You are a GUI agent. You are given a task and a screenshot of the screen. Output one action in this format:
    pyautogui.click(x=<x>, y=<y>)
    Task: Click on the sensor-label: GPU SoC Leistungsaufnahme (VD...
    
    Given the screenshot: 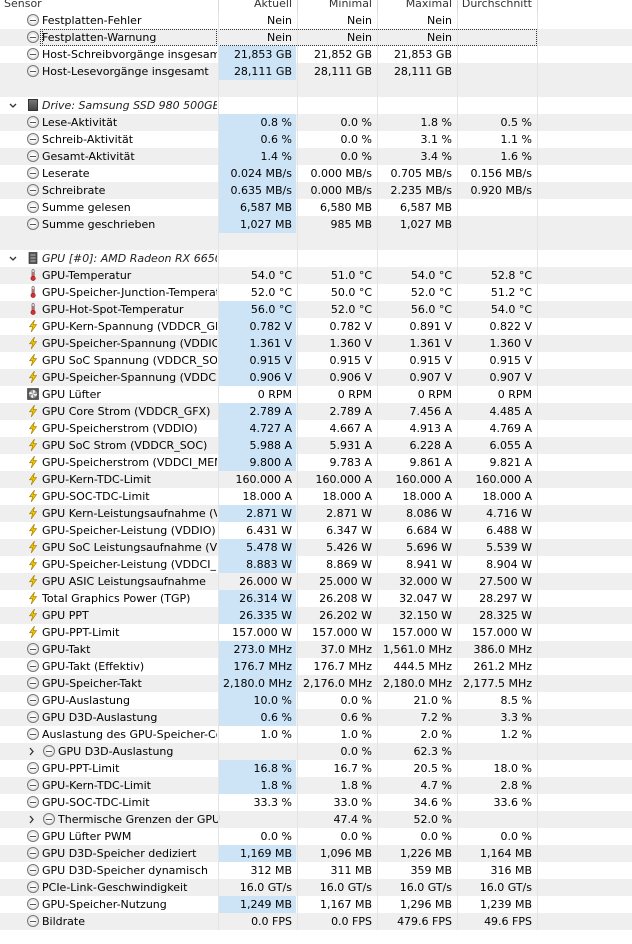 What is the action you would take?
    pyautogui.click(x=129, y=547)
    